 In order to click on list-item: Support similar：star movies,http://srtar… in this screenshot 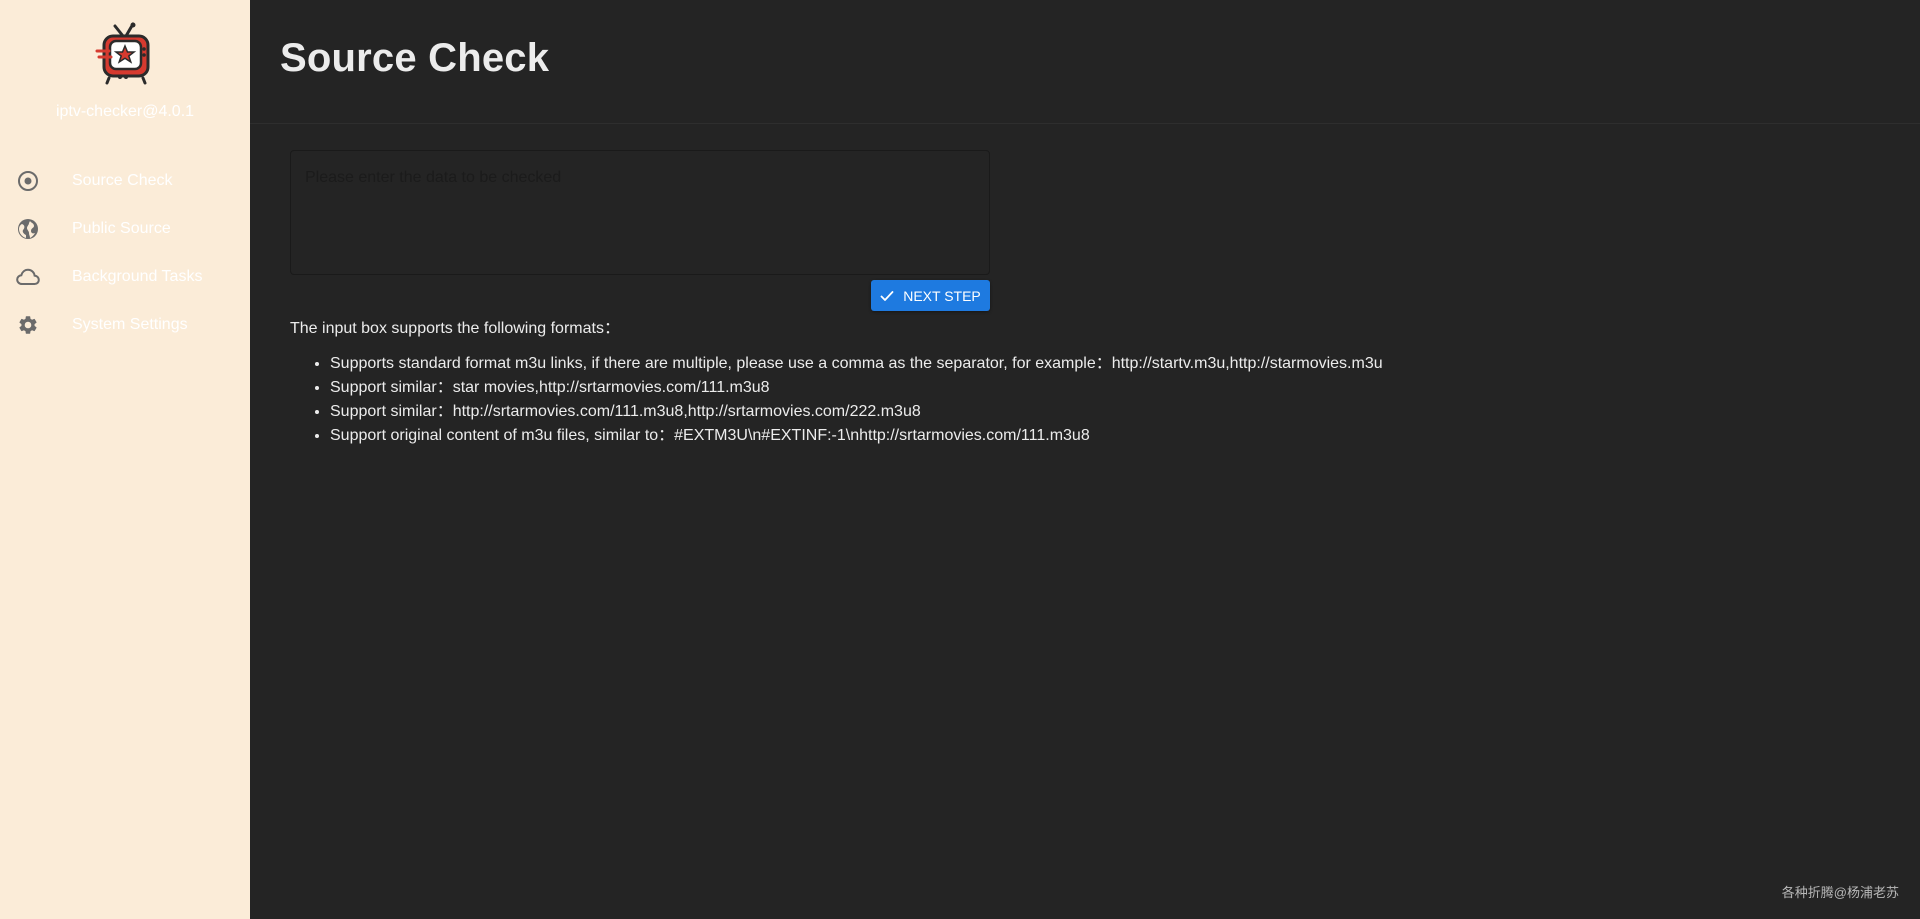, I will do `click(856, 388)`.